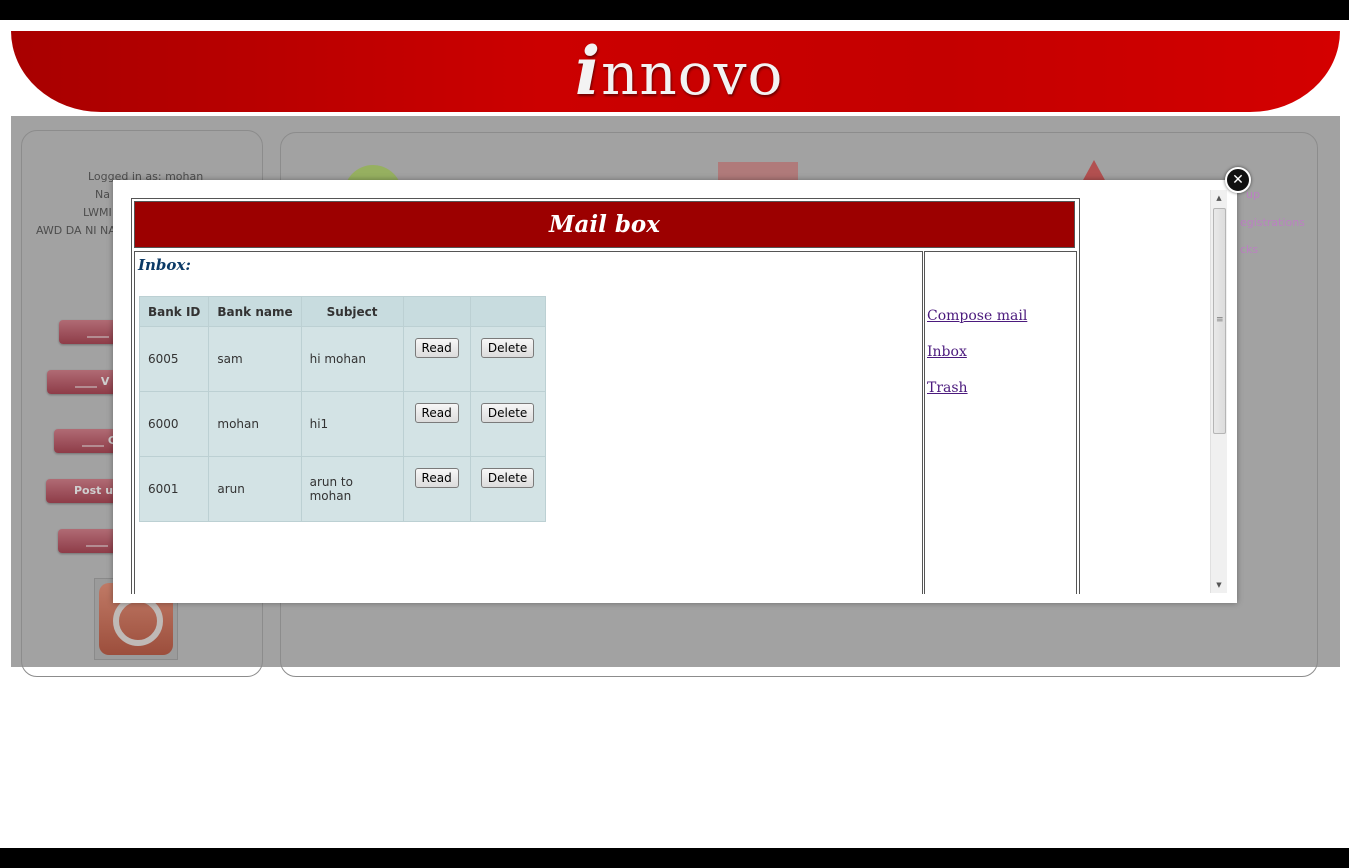 The image size is (1349, 868). Describe the element at coordinates (679, 71) in the screenshot. I see `innovo-logo: innovo` at that location.